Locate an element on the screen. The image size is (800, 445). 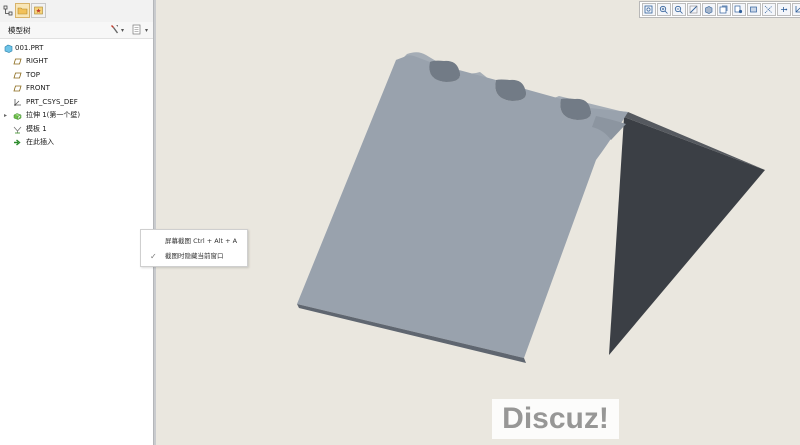
template-icon is located at coordinates (17, 129).